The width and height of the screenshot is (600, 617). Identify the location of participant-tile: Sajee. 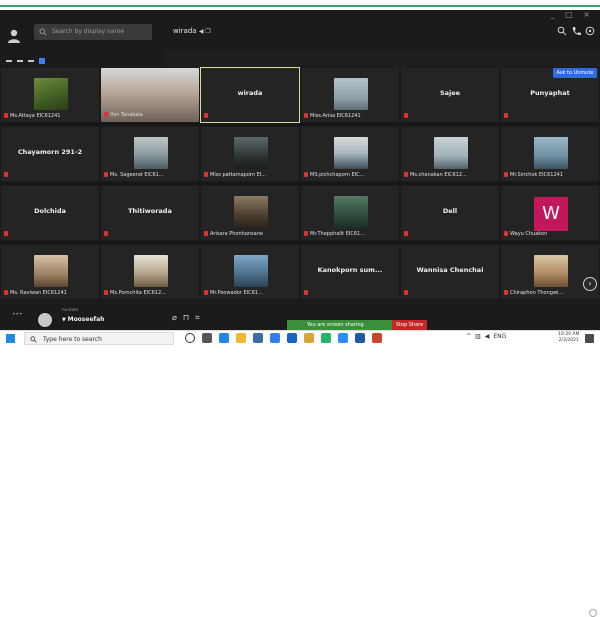
(450, 95).